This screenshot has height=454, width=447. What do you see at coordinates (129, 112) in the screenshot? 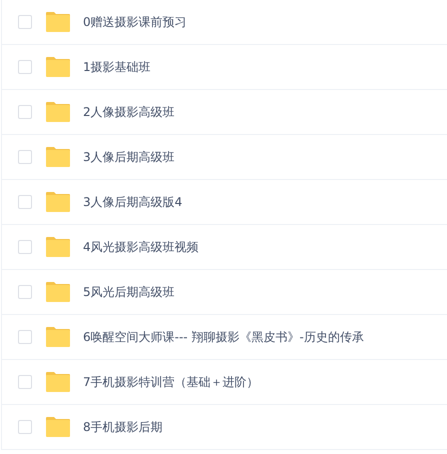
I see `folder-name: 2人像摄影高级班` at bounding box center [129, 112].